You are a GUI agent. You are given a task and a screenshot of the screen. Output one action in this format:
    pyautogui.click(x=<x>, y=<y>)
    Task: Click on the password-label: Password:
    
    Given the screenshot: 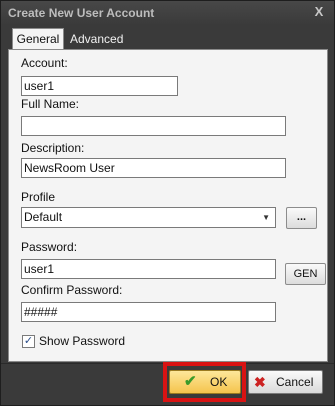 What is the action you would take?
    pyautogui.click(x=49, y=247)
    